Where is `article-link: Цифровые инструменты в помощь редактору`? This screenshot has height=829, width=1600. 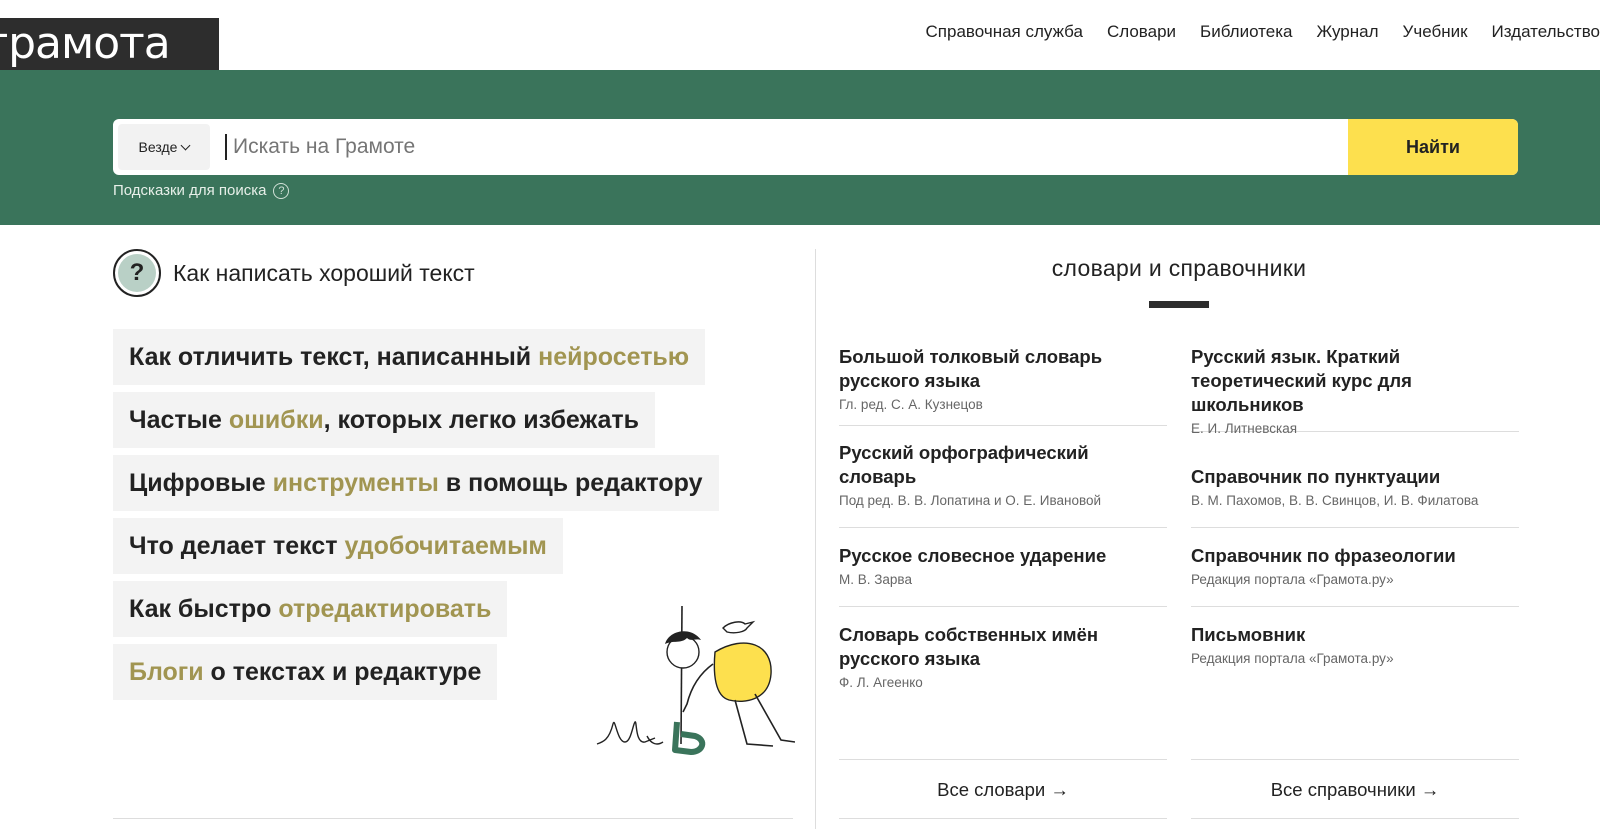
article-link: Цифровые инструменты в помощь редактору is located at coordinates (416, 483).